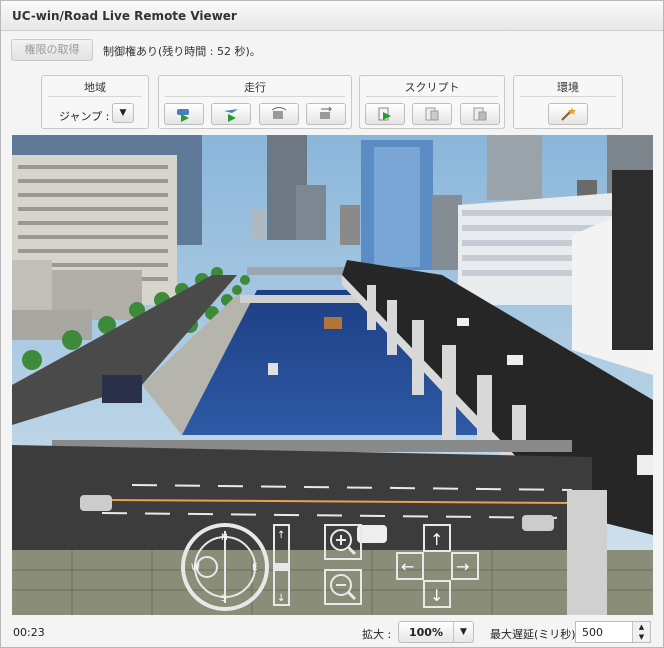 Image resolution: width=664 pixels, height=648 pixels. I want to click on acquire-control-button: 権限の取得, so click(52, 50).